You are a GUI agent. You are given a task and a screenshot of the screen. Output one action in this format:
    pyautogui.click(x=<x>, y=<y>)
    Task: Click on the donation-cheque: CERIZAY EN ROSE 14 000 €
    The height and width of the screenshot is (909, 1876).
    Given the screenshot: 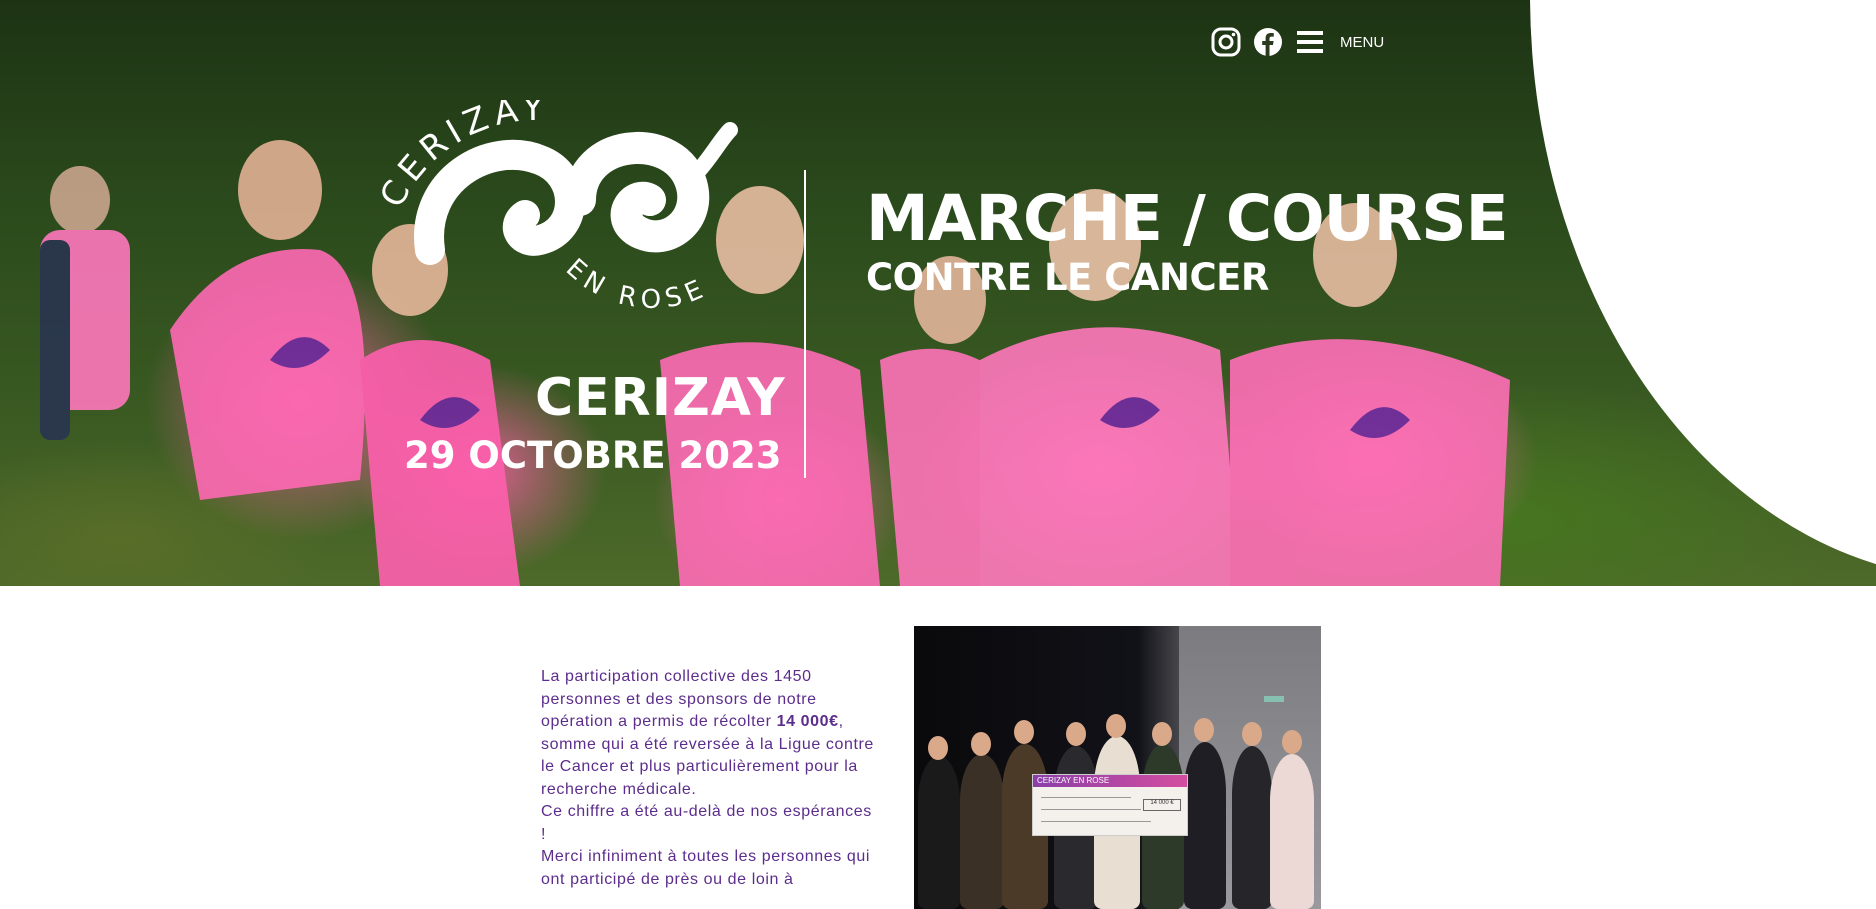 What is the action you would take?
    pyautogui.click(x=1110, y=805)
    